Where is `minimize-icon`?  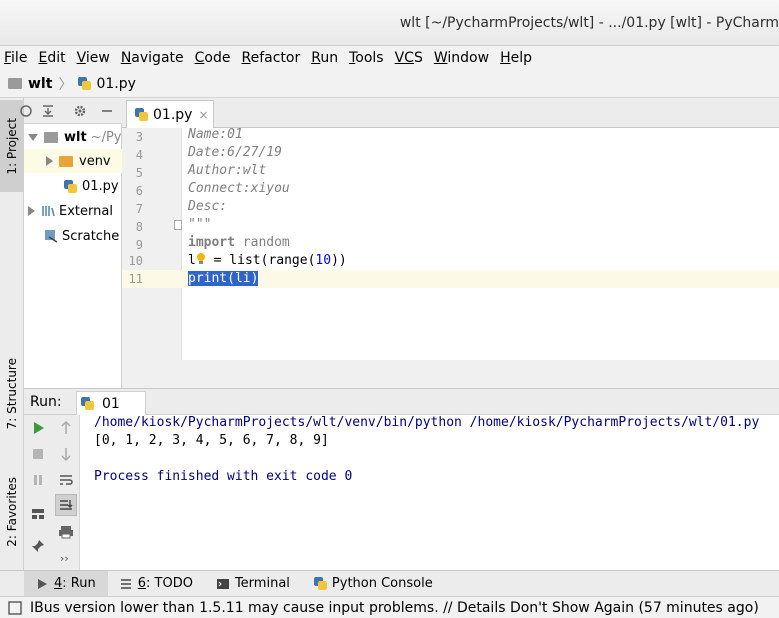 minimize-icon is located at coordinates (107, 111).